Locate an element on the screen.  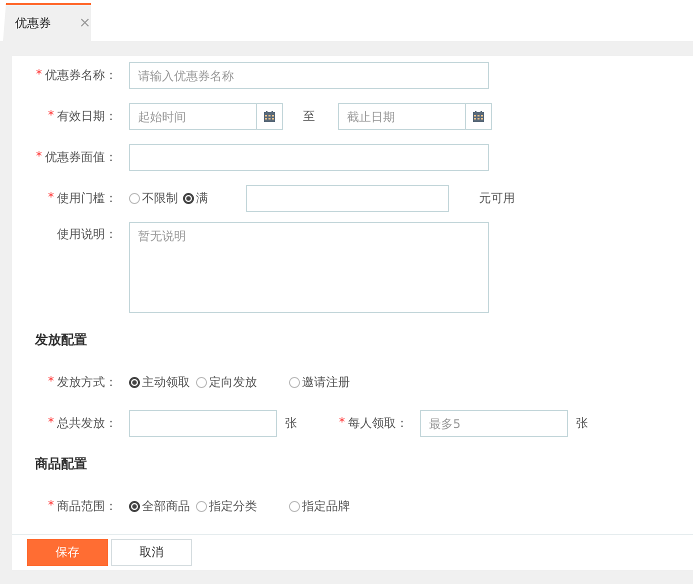
field-label: 每人领取： is located at coordinates (378, 423).